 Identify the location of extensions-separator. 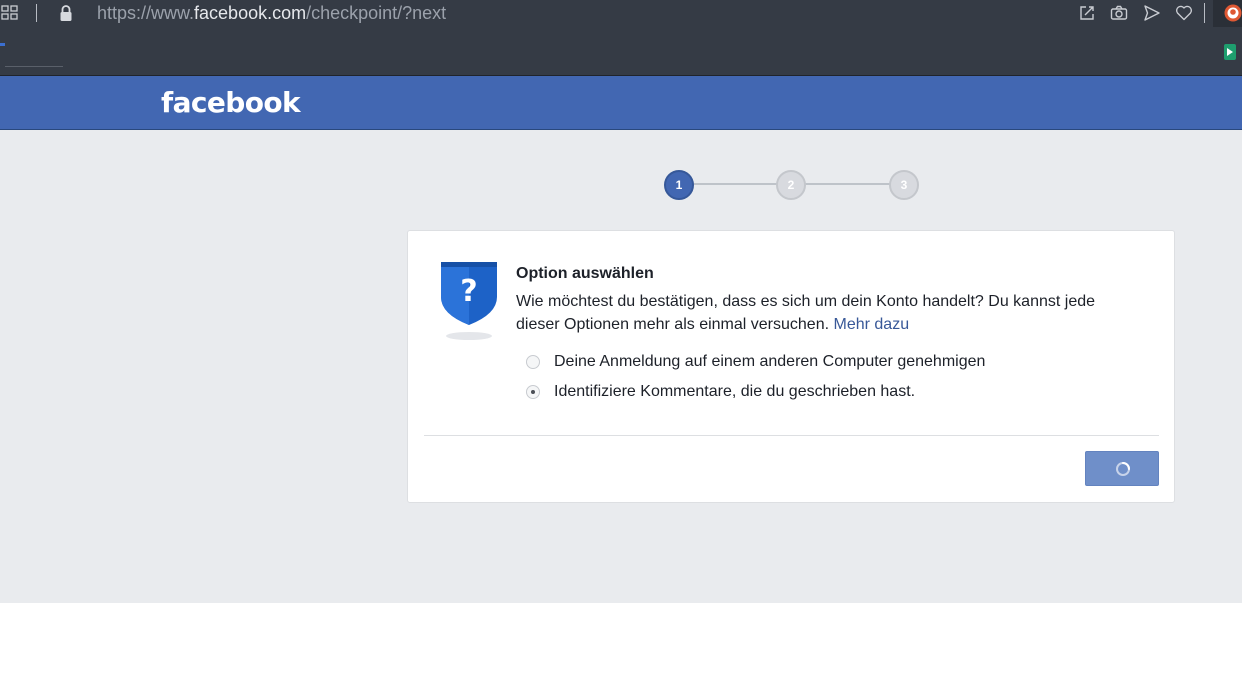
(1204, 13).